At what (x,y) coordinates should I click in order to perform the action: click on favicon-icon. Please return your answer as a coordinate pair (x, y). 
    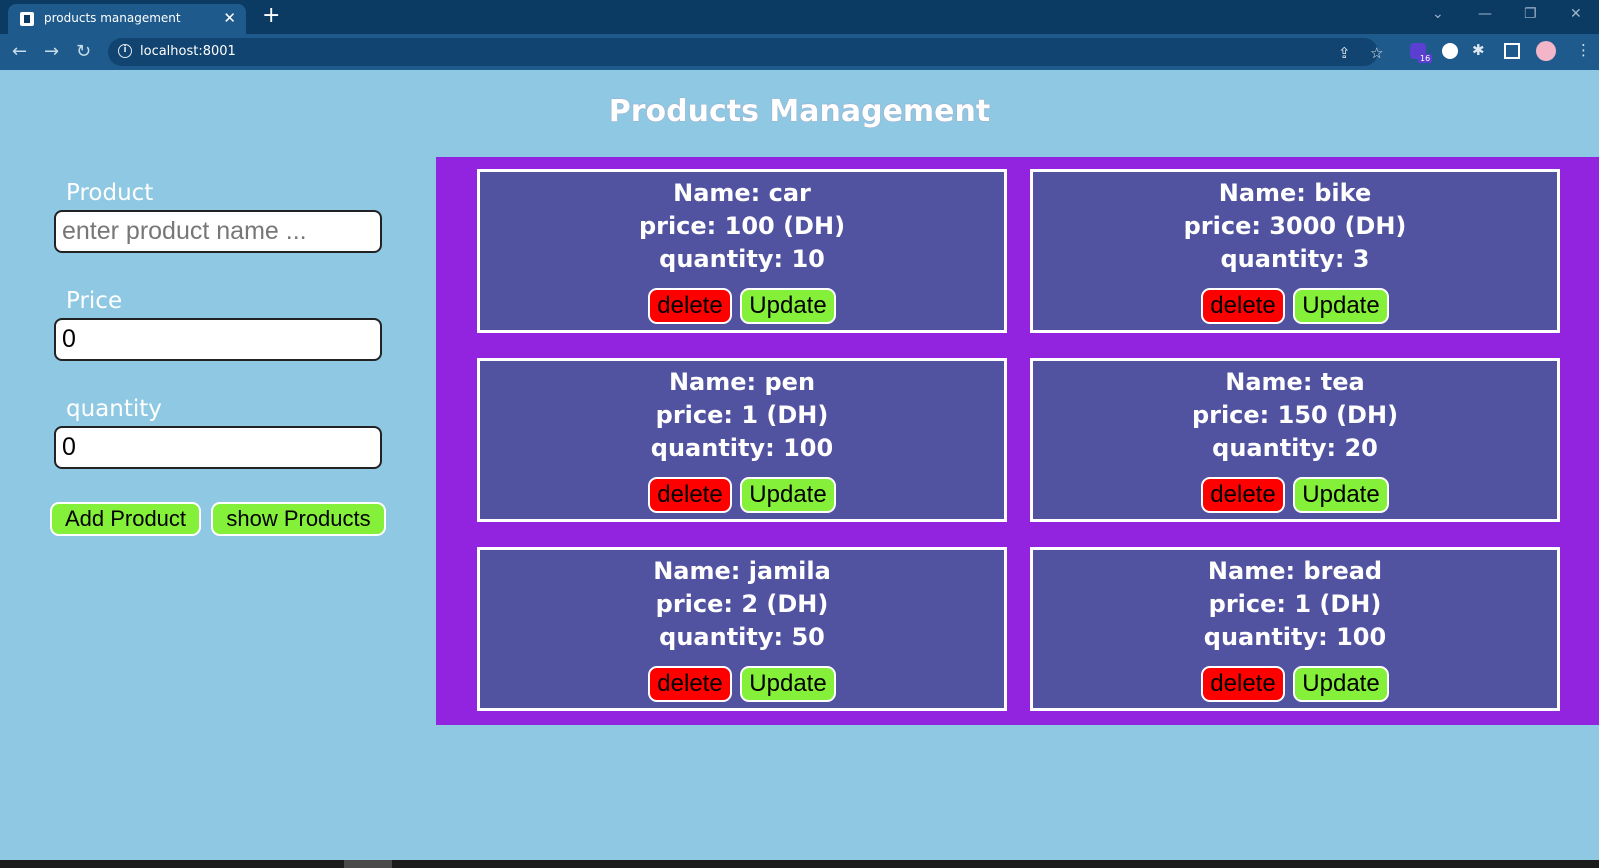
    Looking at the image, I should click on (27, 19).